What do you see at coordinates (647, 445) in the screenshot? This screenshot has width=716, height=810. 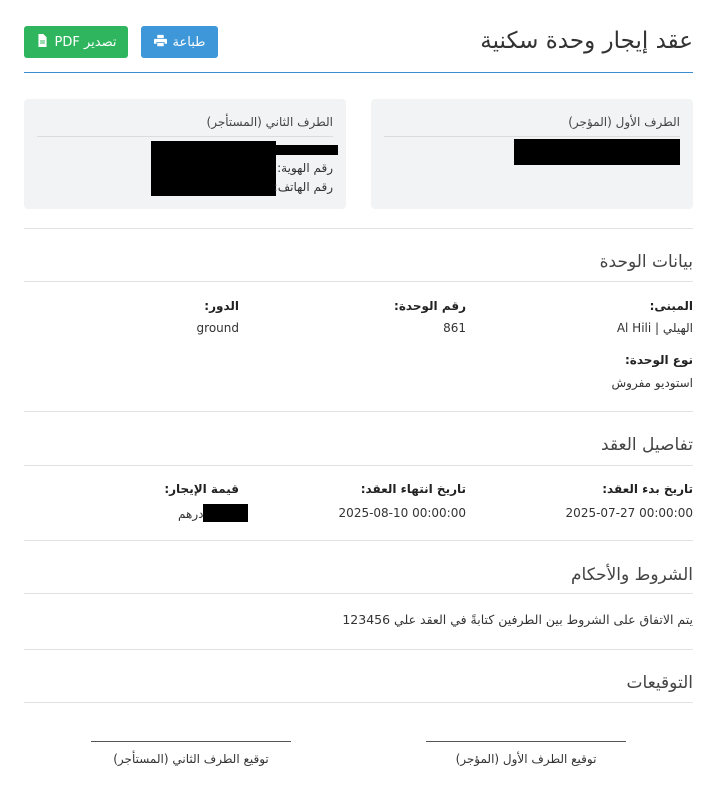 I see `contract-section-title: تفاصيل العقد` at bounding box center [647, 445].